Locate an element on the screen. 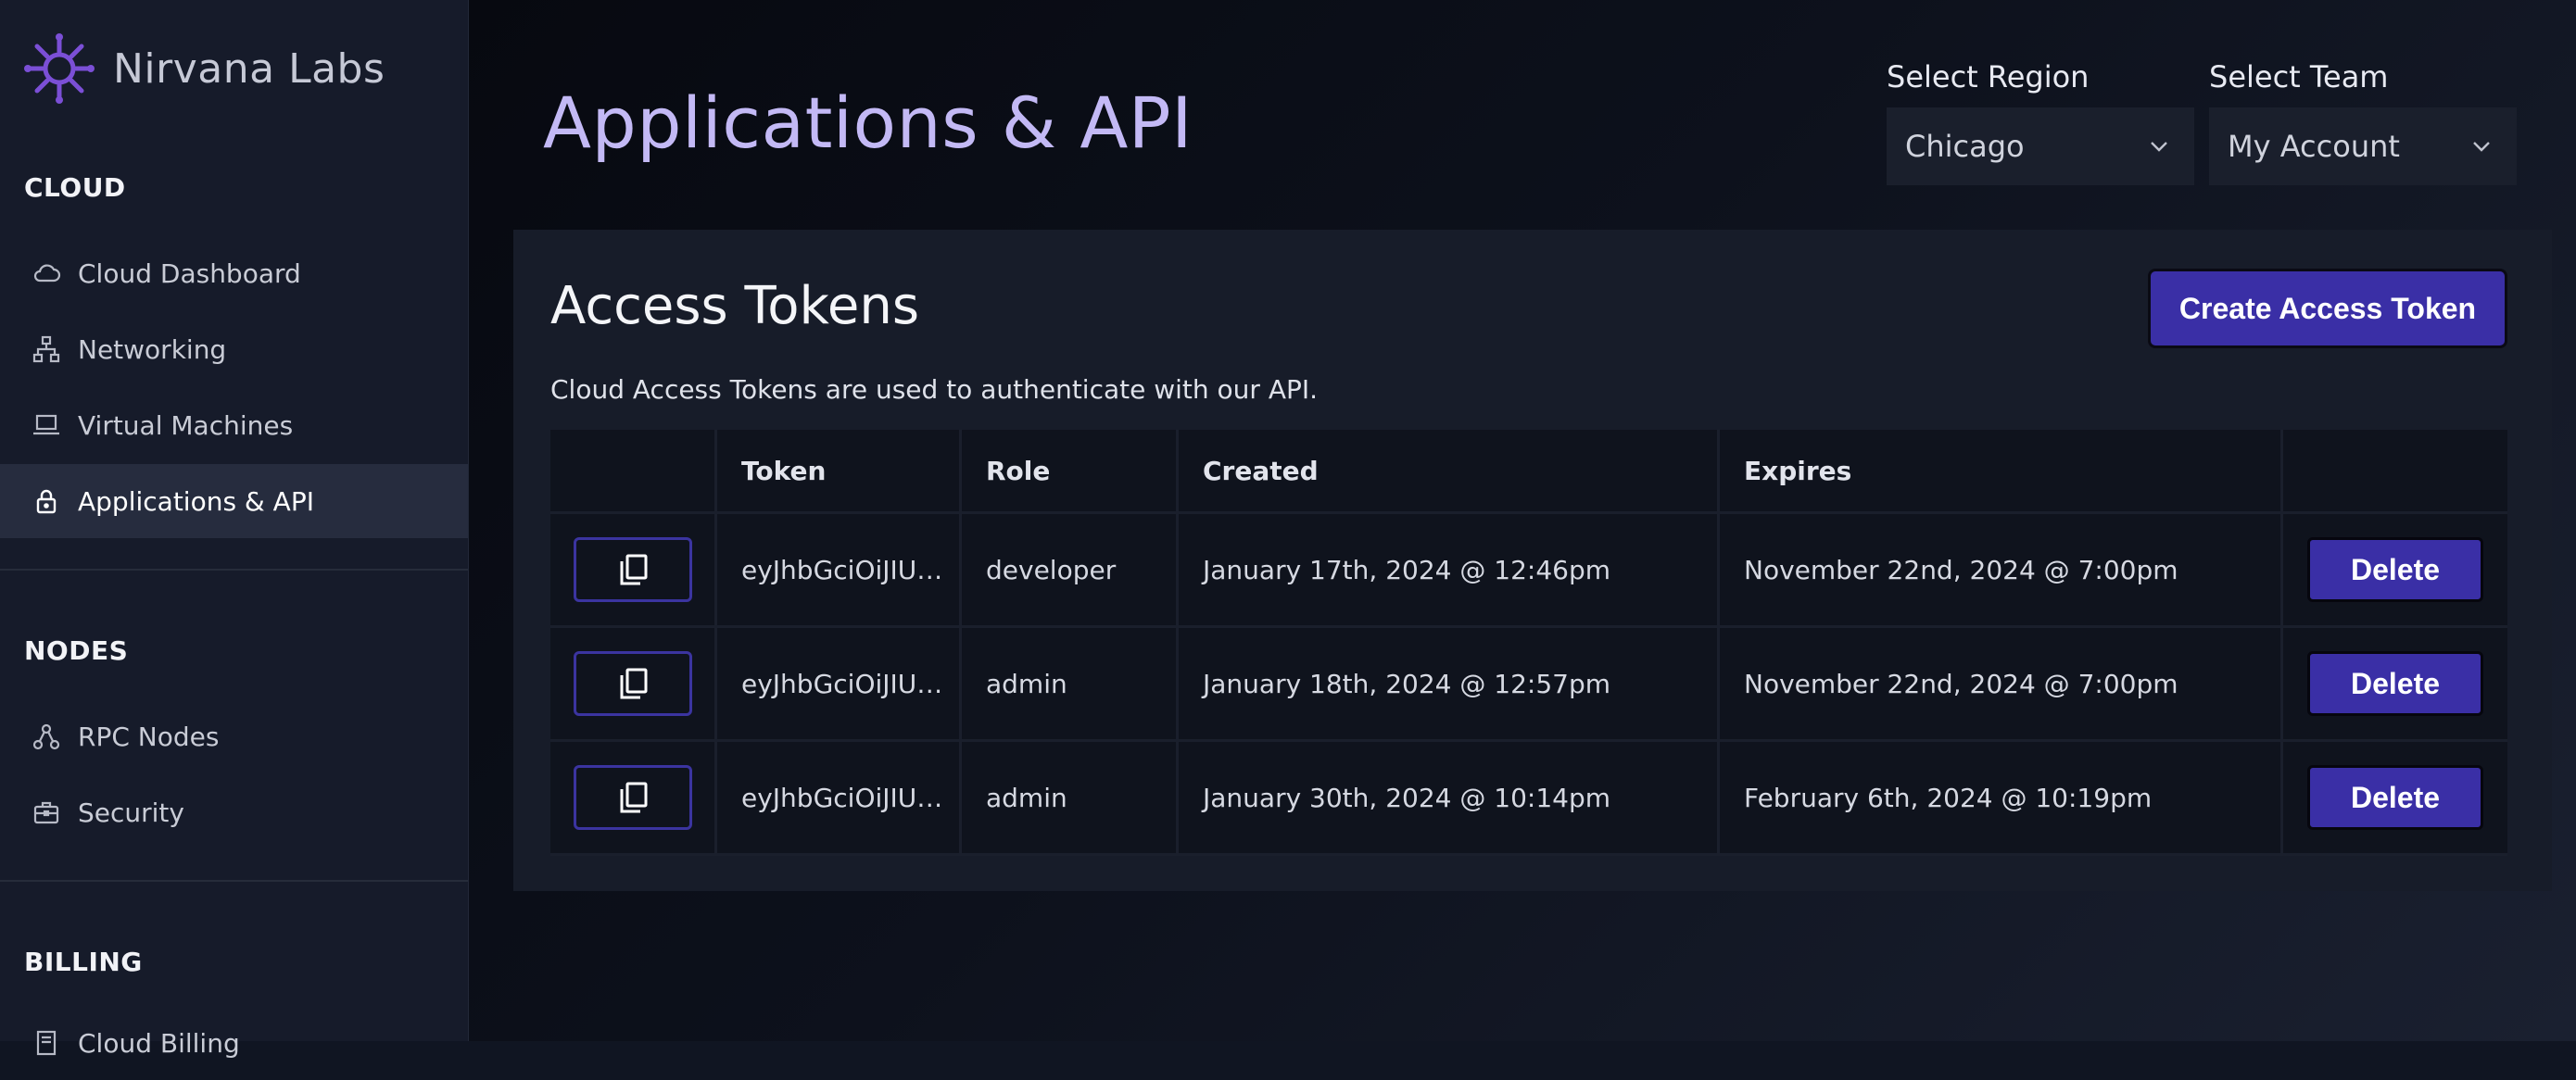 The image size is (2576, 1080). column-header-copy is located at coordinates (633, 471).